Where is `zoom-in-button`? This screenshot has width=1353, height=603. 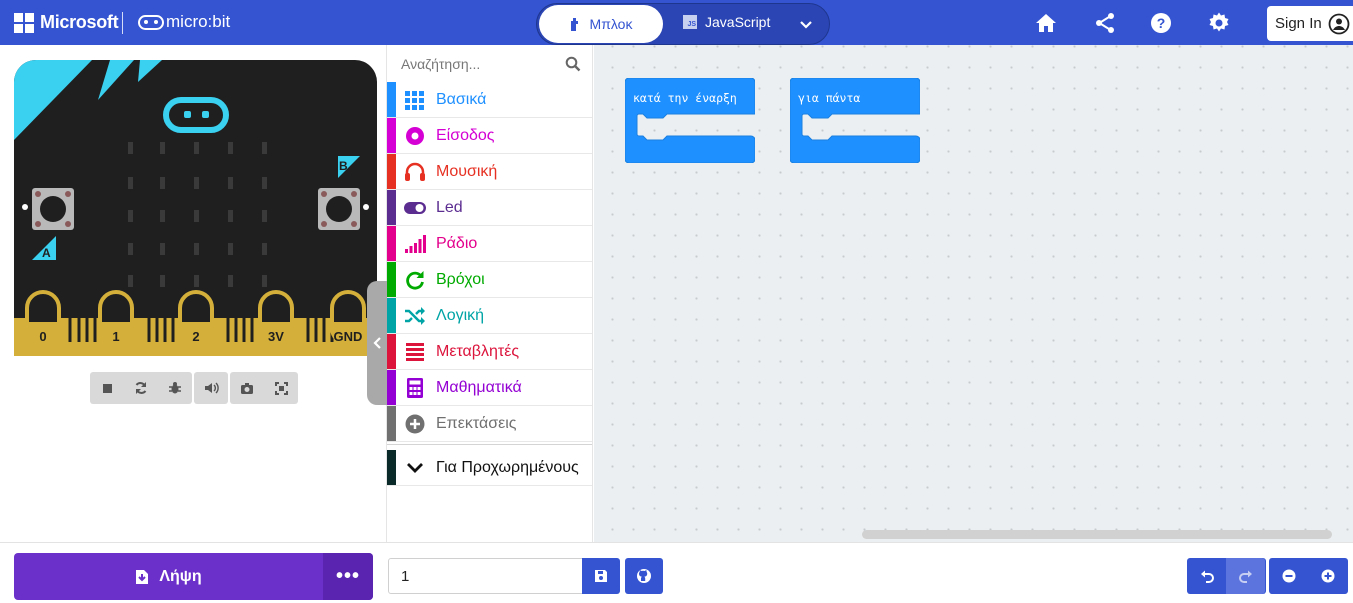
zoom-in-button is located at coordinates (1327, 576).